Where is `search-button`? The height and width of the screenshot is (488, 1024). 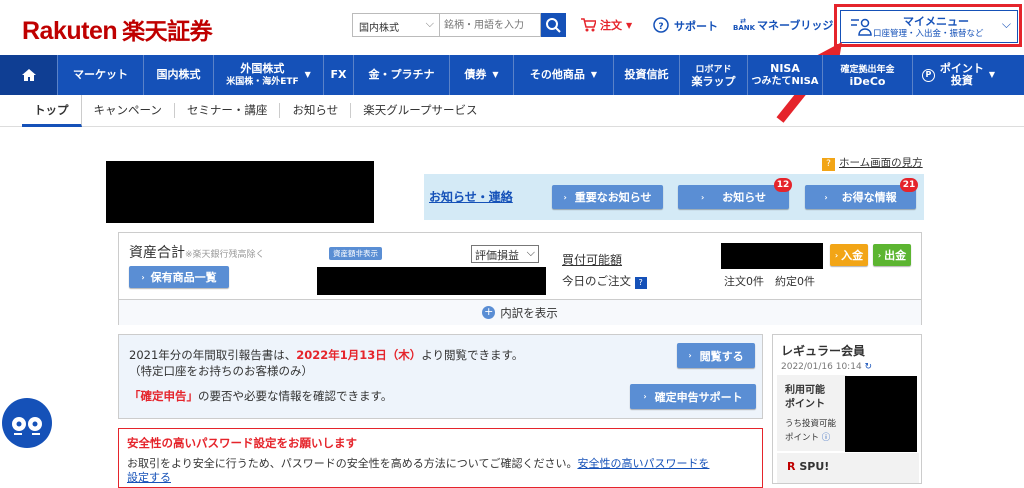 search-button is located at coordinates (553, 25).